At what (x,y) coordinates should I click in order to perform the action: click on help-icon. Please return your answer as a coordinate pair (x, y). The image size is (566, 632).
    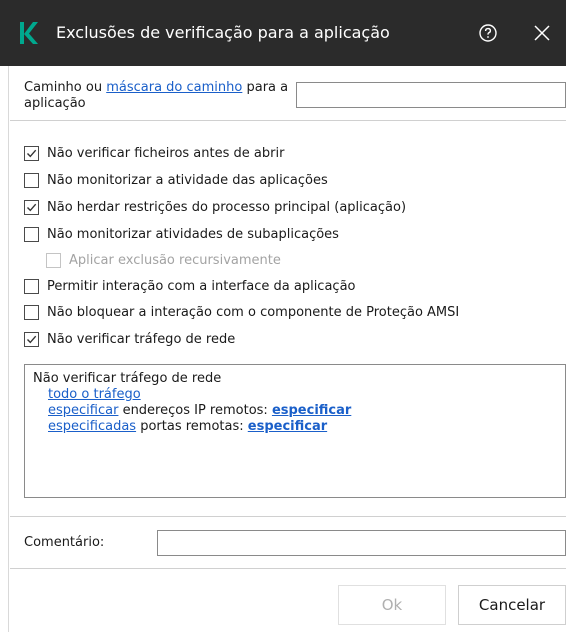
    Looking at the image, I should click on (488, 33).